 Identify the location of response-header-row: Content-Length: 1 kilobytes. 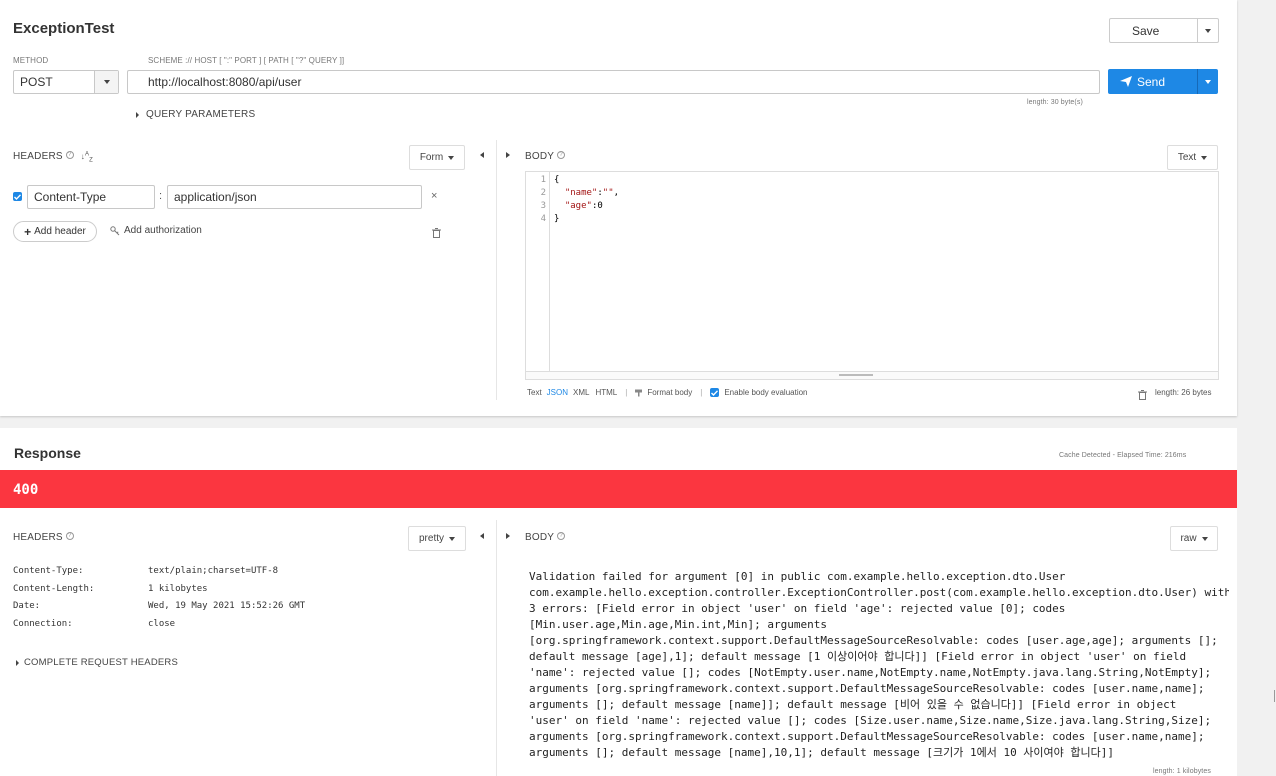
(159, 593).